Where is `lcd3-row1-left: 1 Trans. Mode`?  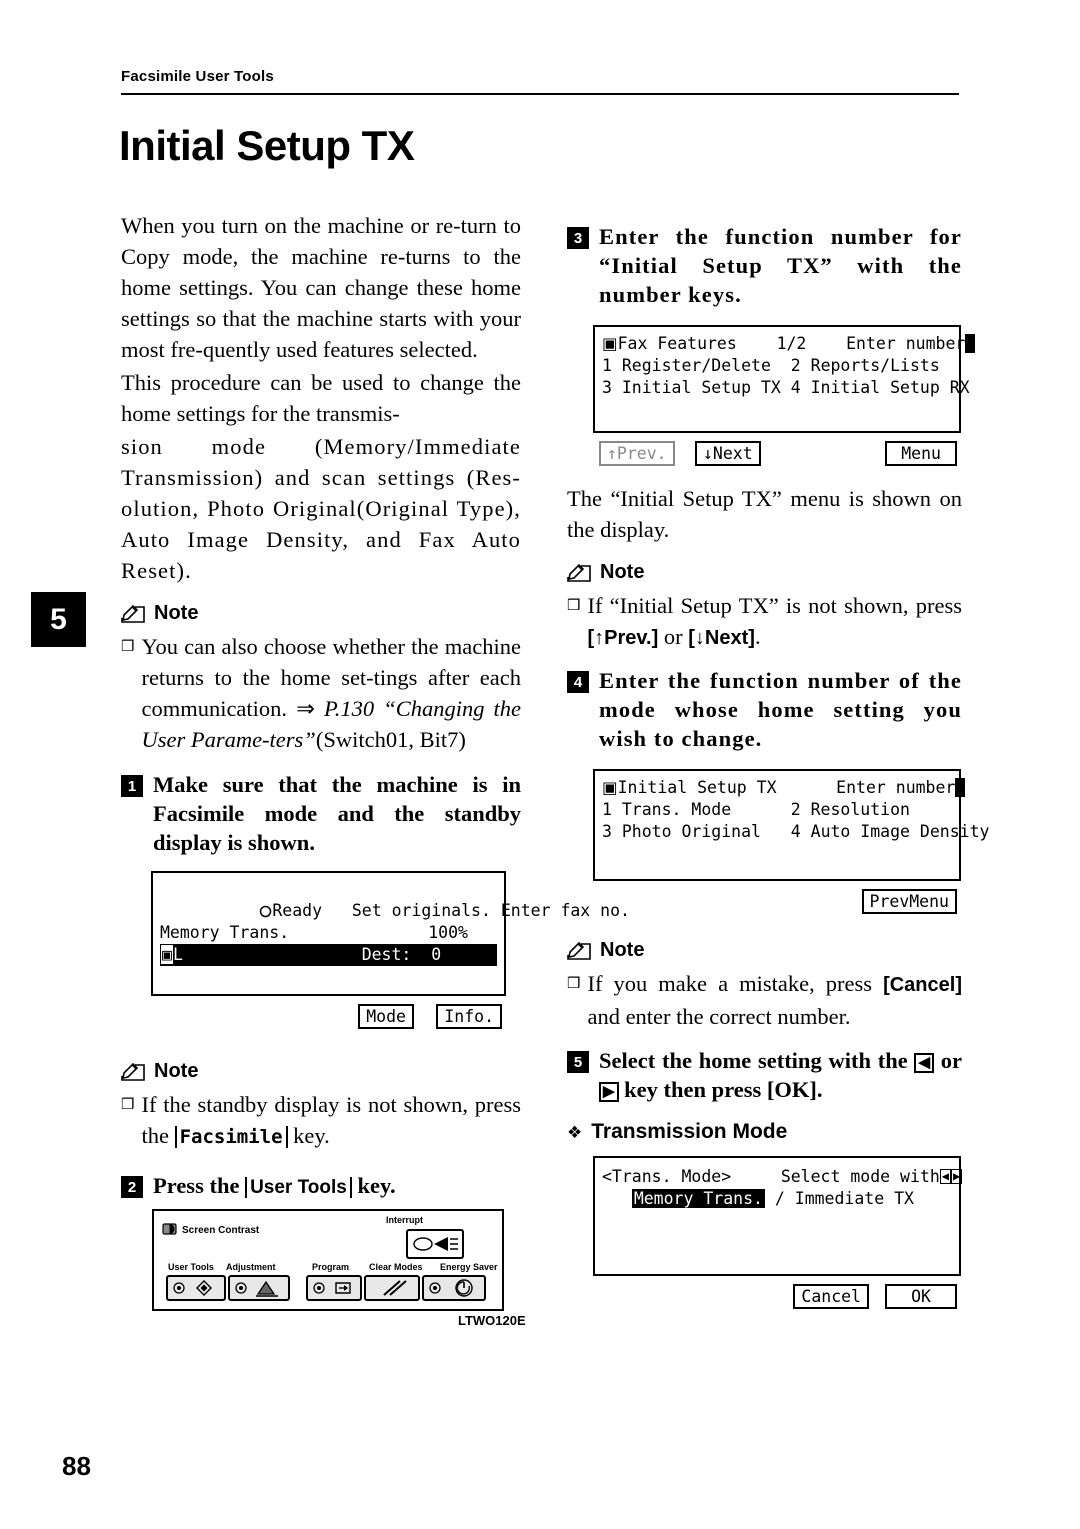 lcd3-row1-left: 1 Trans. Mode is located at coordinates (666, 809).